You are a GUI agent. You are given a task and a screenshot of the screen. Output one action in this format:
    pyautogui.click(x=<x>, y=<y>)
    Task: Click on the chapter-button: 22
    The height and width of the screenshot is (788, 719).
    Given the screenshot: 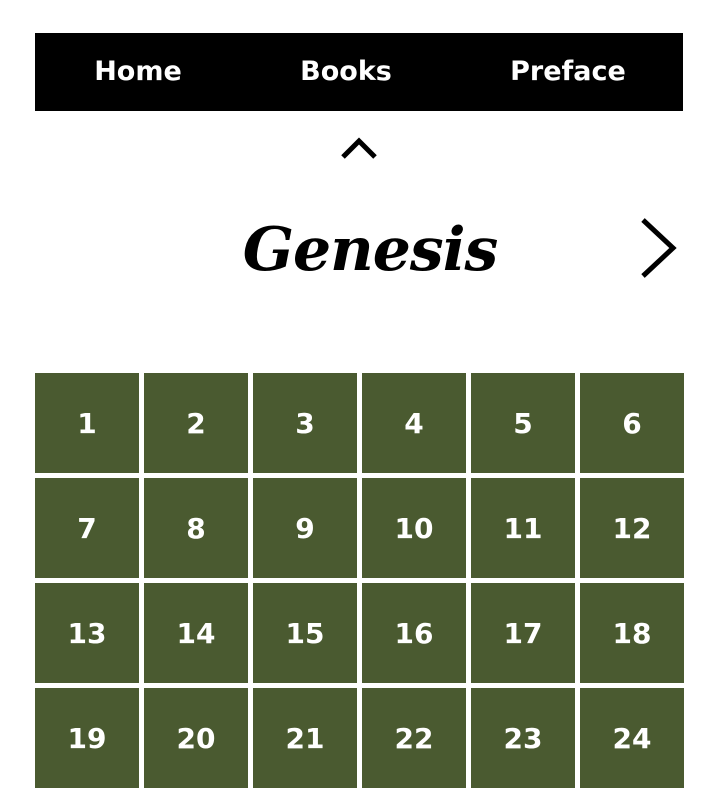 What is the action you would take?
    pyautogui.click(x=414, y=738)
    